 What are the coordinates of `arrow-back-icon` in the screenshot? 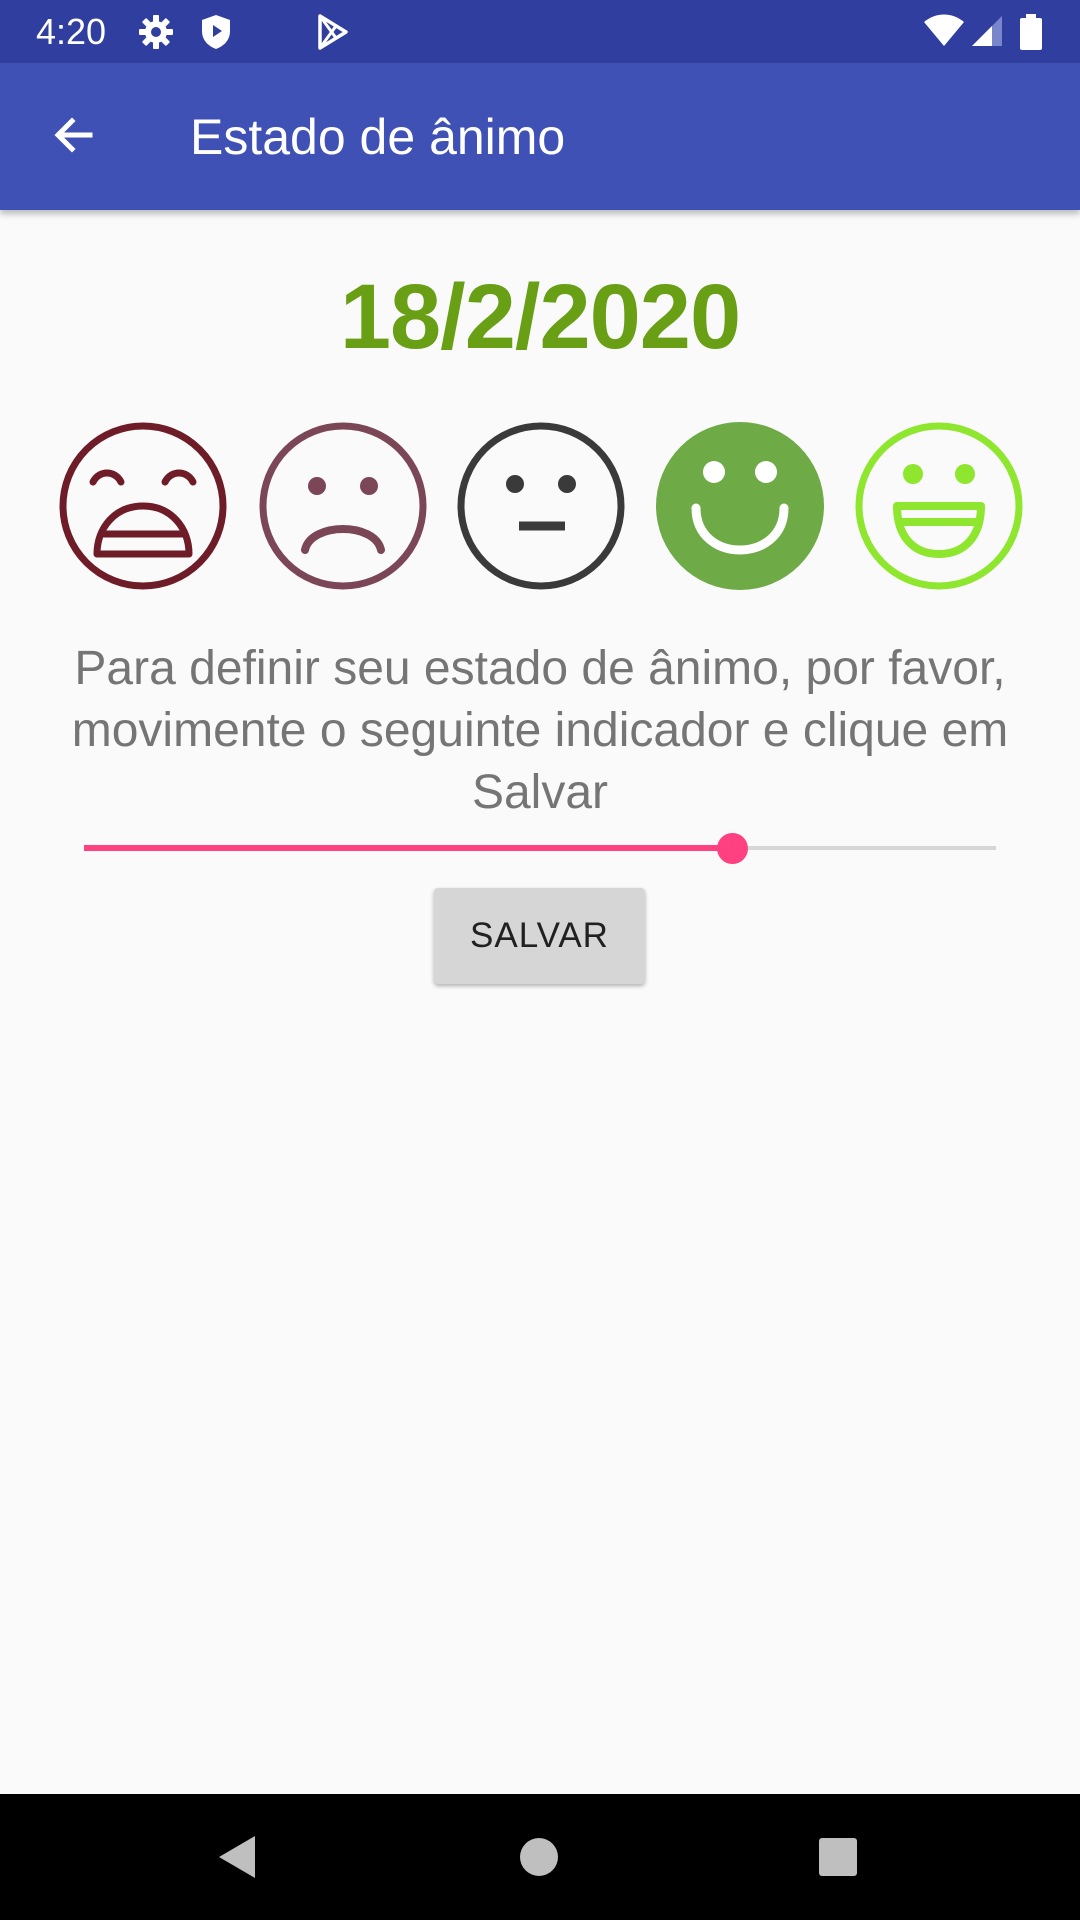 It's located at (74, 137).